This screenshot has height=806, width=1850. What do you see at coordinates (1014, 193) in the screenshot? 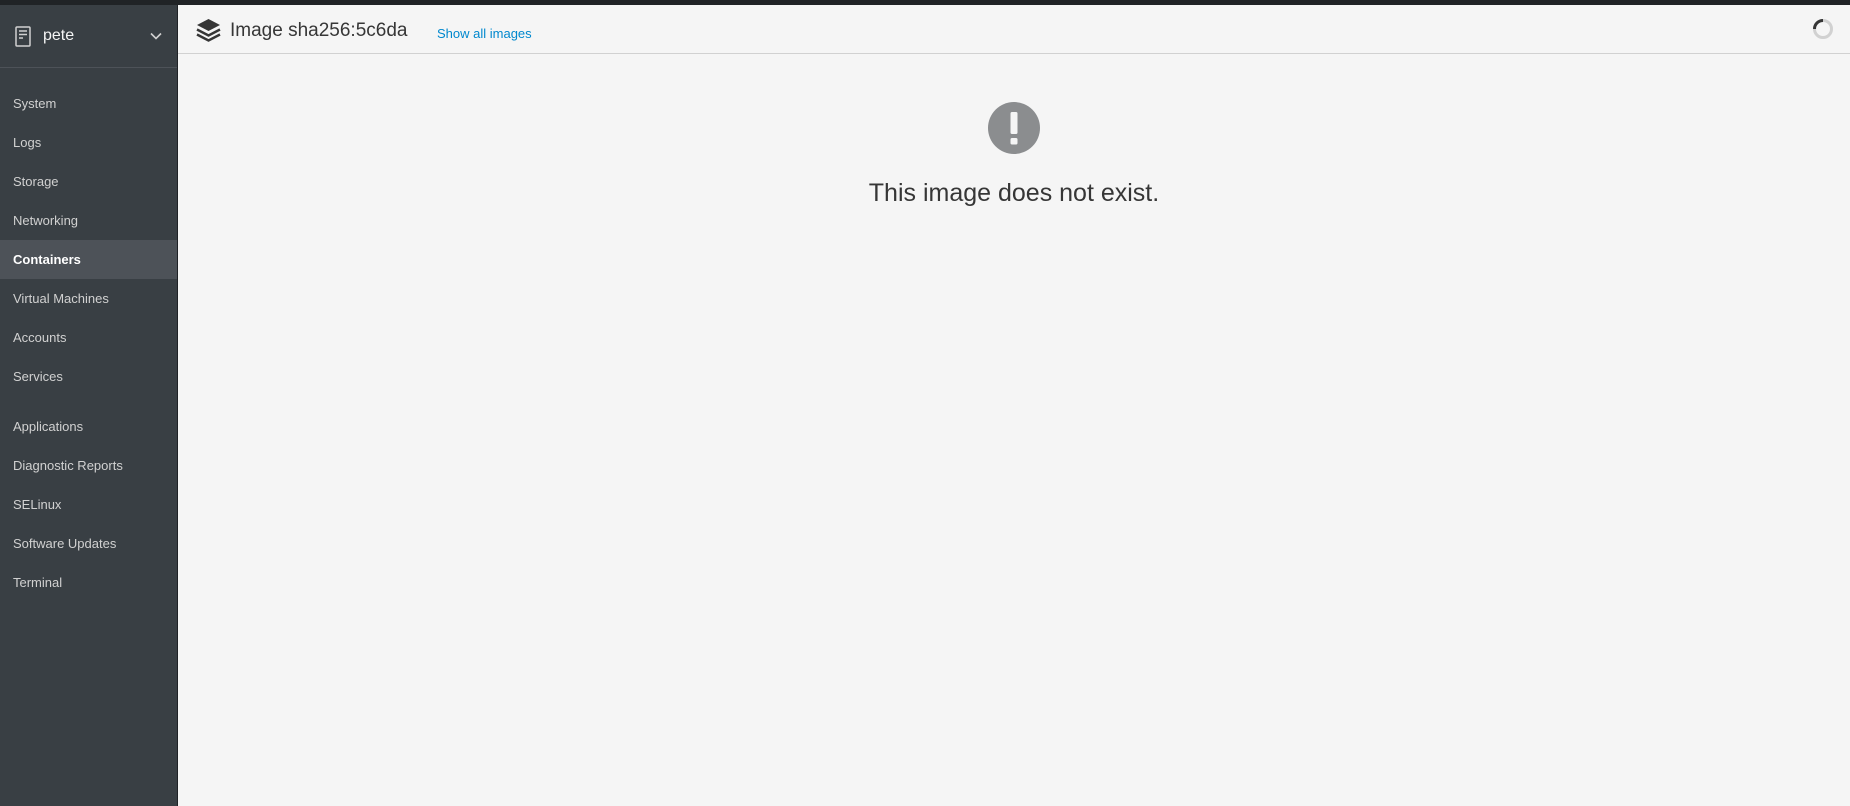
I see `empty-state-message: This image does not exist.` at bounding box center [1014, 193].